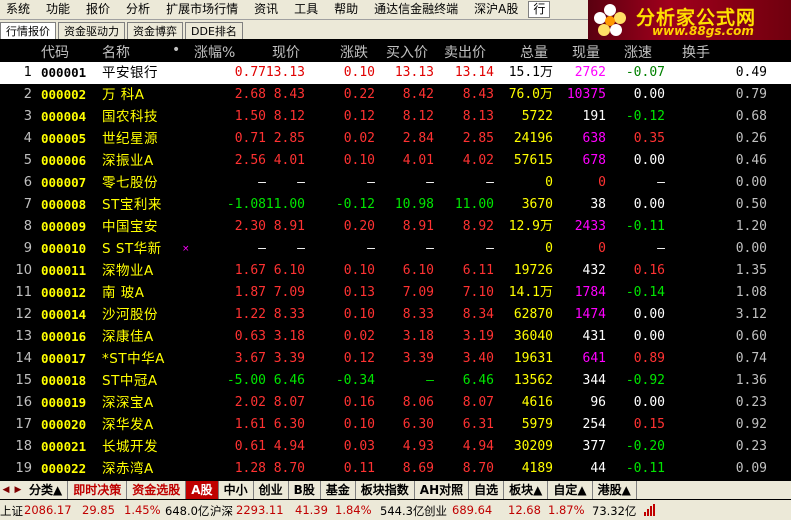 The height and width of the screenshot is (520, 791). Describe the element at coordinates (305, 490) in the screenshot. I see `market-tab-6: B股` at that location.